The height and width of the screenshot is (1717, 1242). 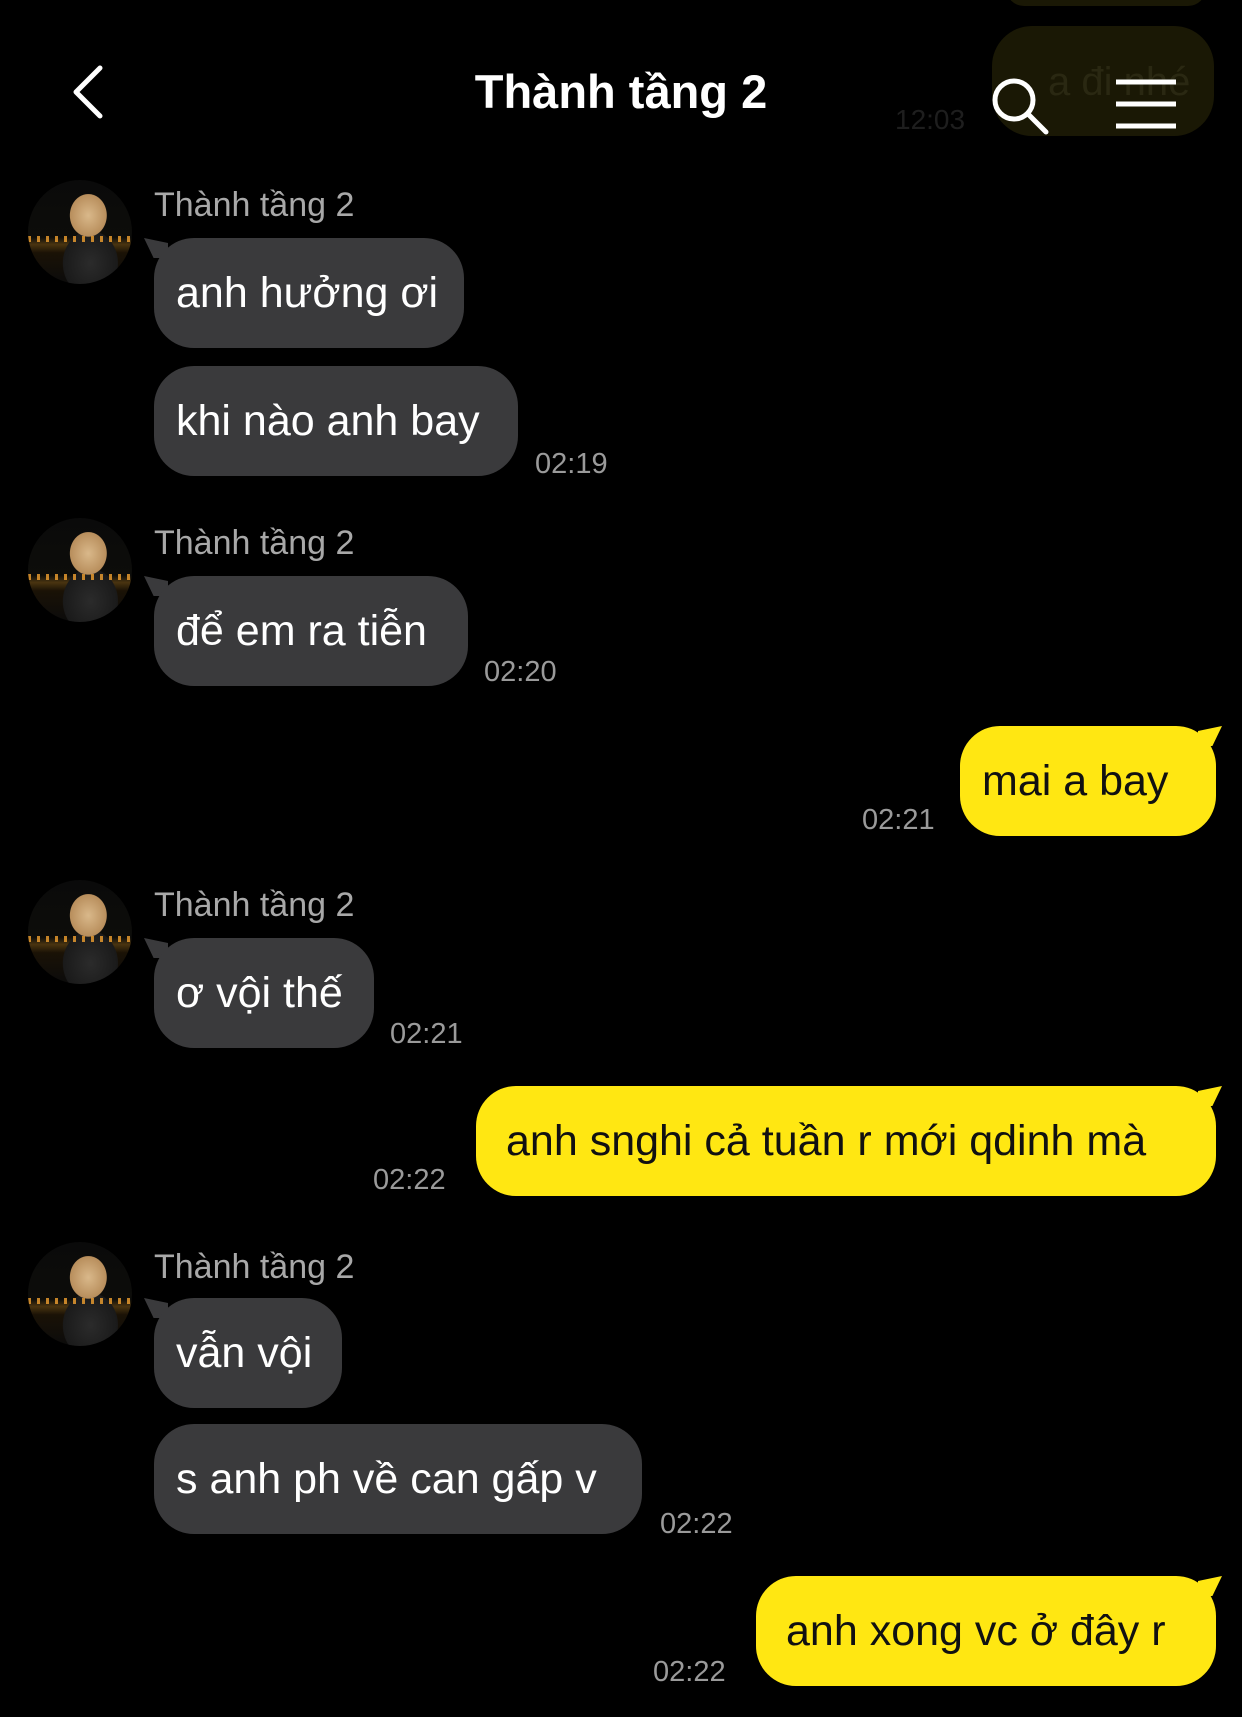 I want to click on outgoing-message-bubble: anh xong vc ở đây r, so click(x=986, y=1631).